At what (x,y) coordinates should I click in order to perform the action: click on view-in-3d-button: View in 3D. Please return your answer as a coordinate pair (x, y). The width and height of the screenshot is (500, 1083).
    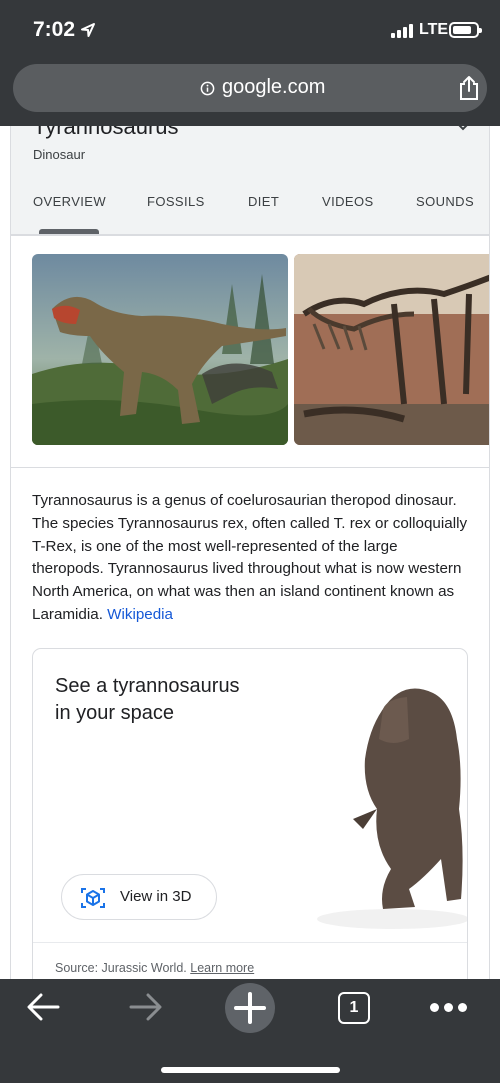
    Looking at the image, I should click on (139, 897).